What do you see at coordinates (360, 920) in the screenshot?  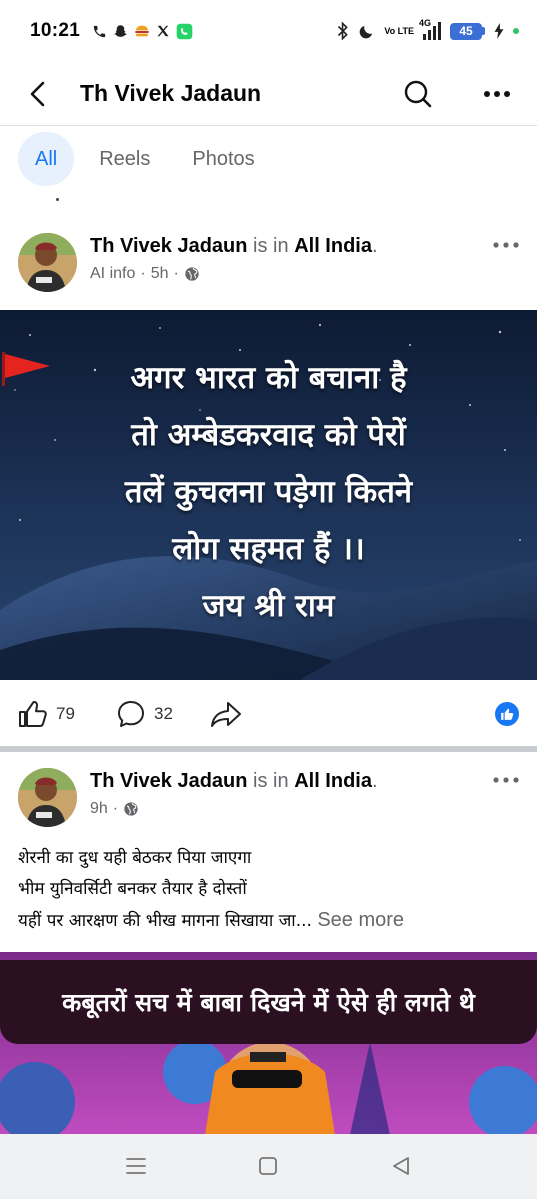 I see `see-more-link: See more` at bounding box center [360, 920].